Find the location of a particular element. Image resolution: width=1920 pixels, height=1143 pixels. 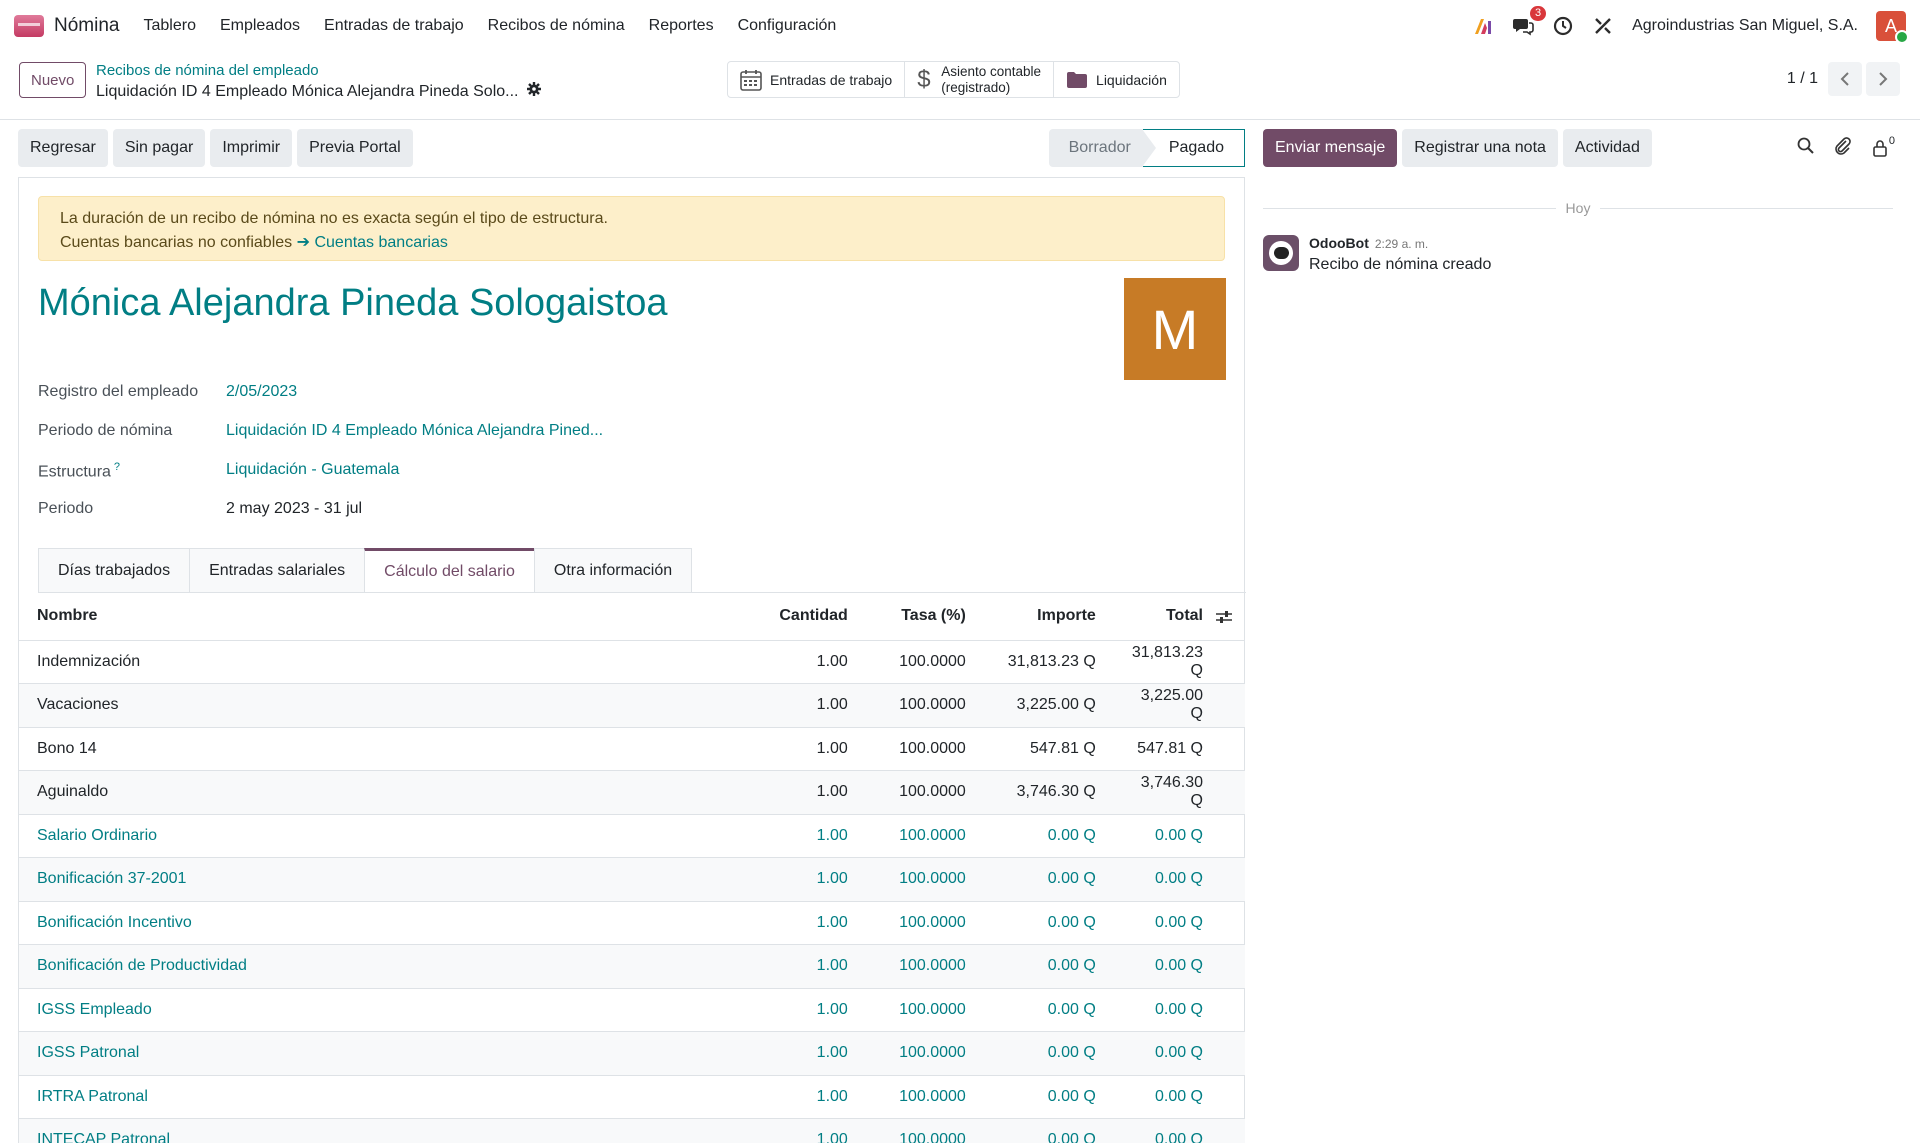

liquidation-smart-button: Liquidación is located at coordinates (1116, 79).